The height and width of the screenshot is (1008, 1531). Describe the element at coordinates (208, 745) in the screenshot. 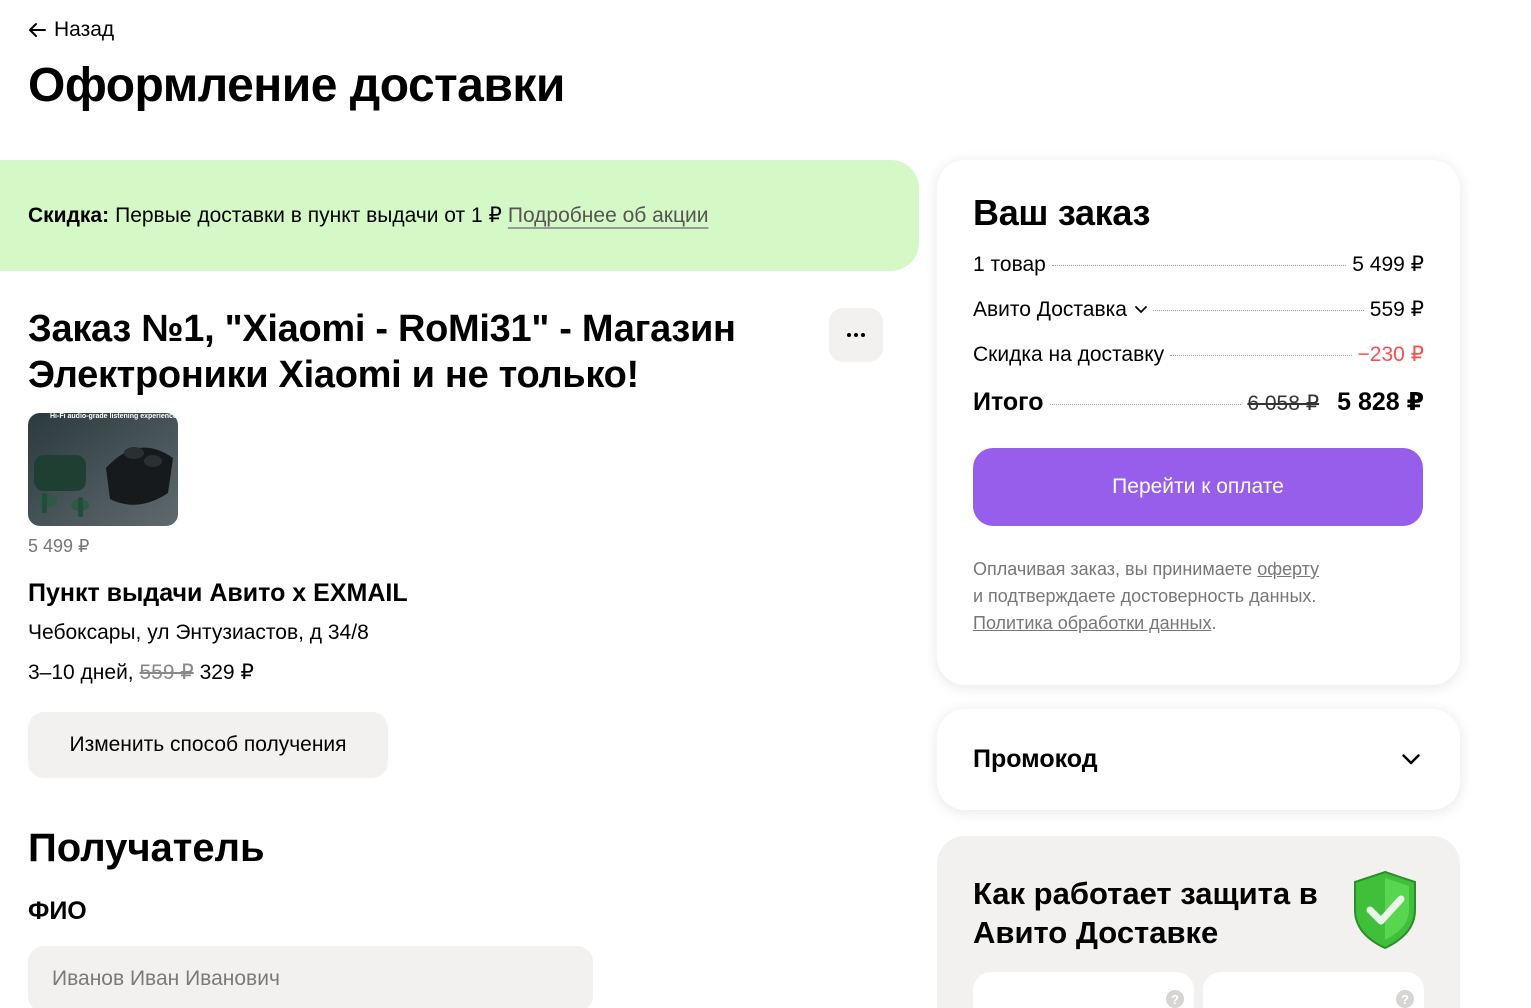

I see `change-delivery-button: Изменить способ получения` at that location.